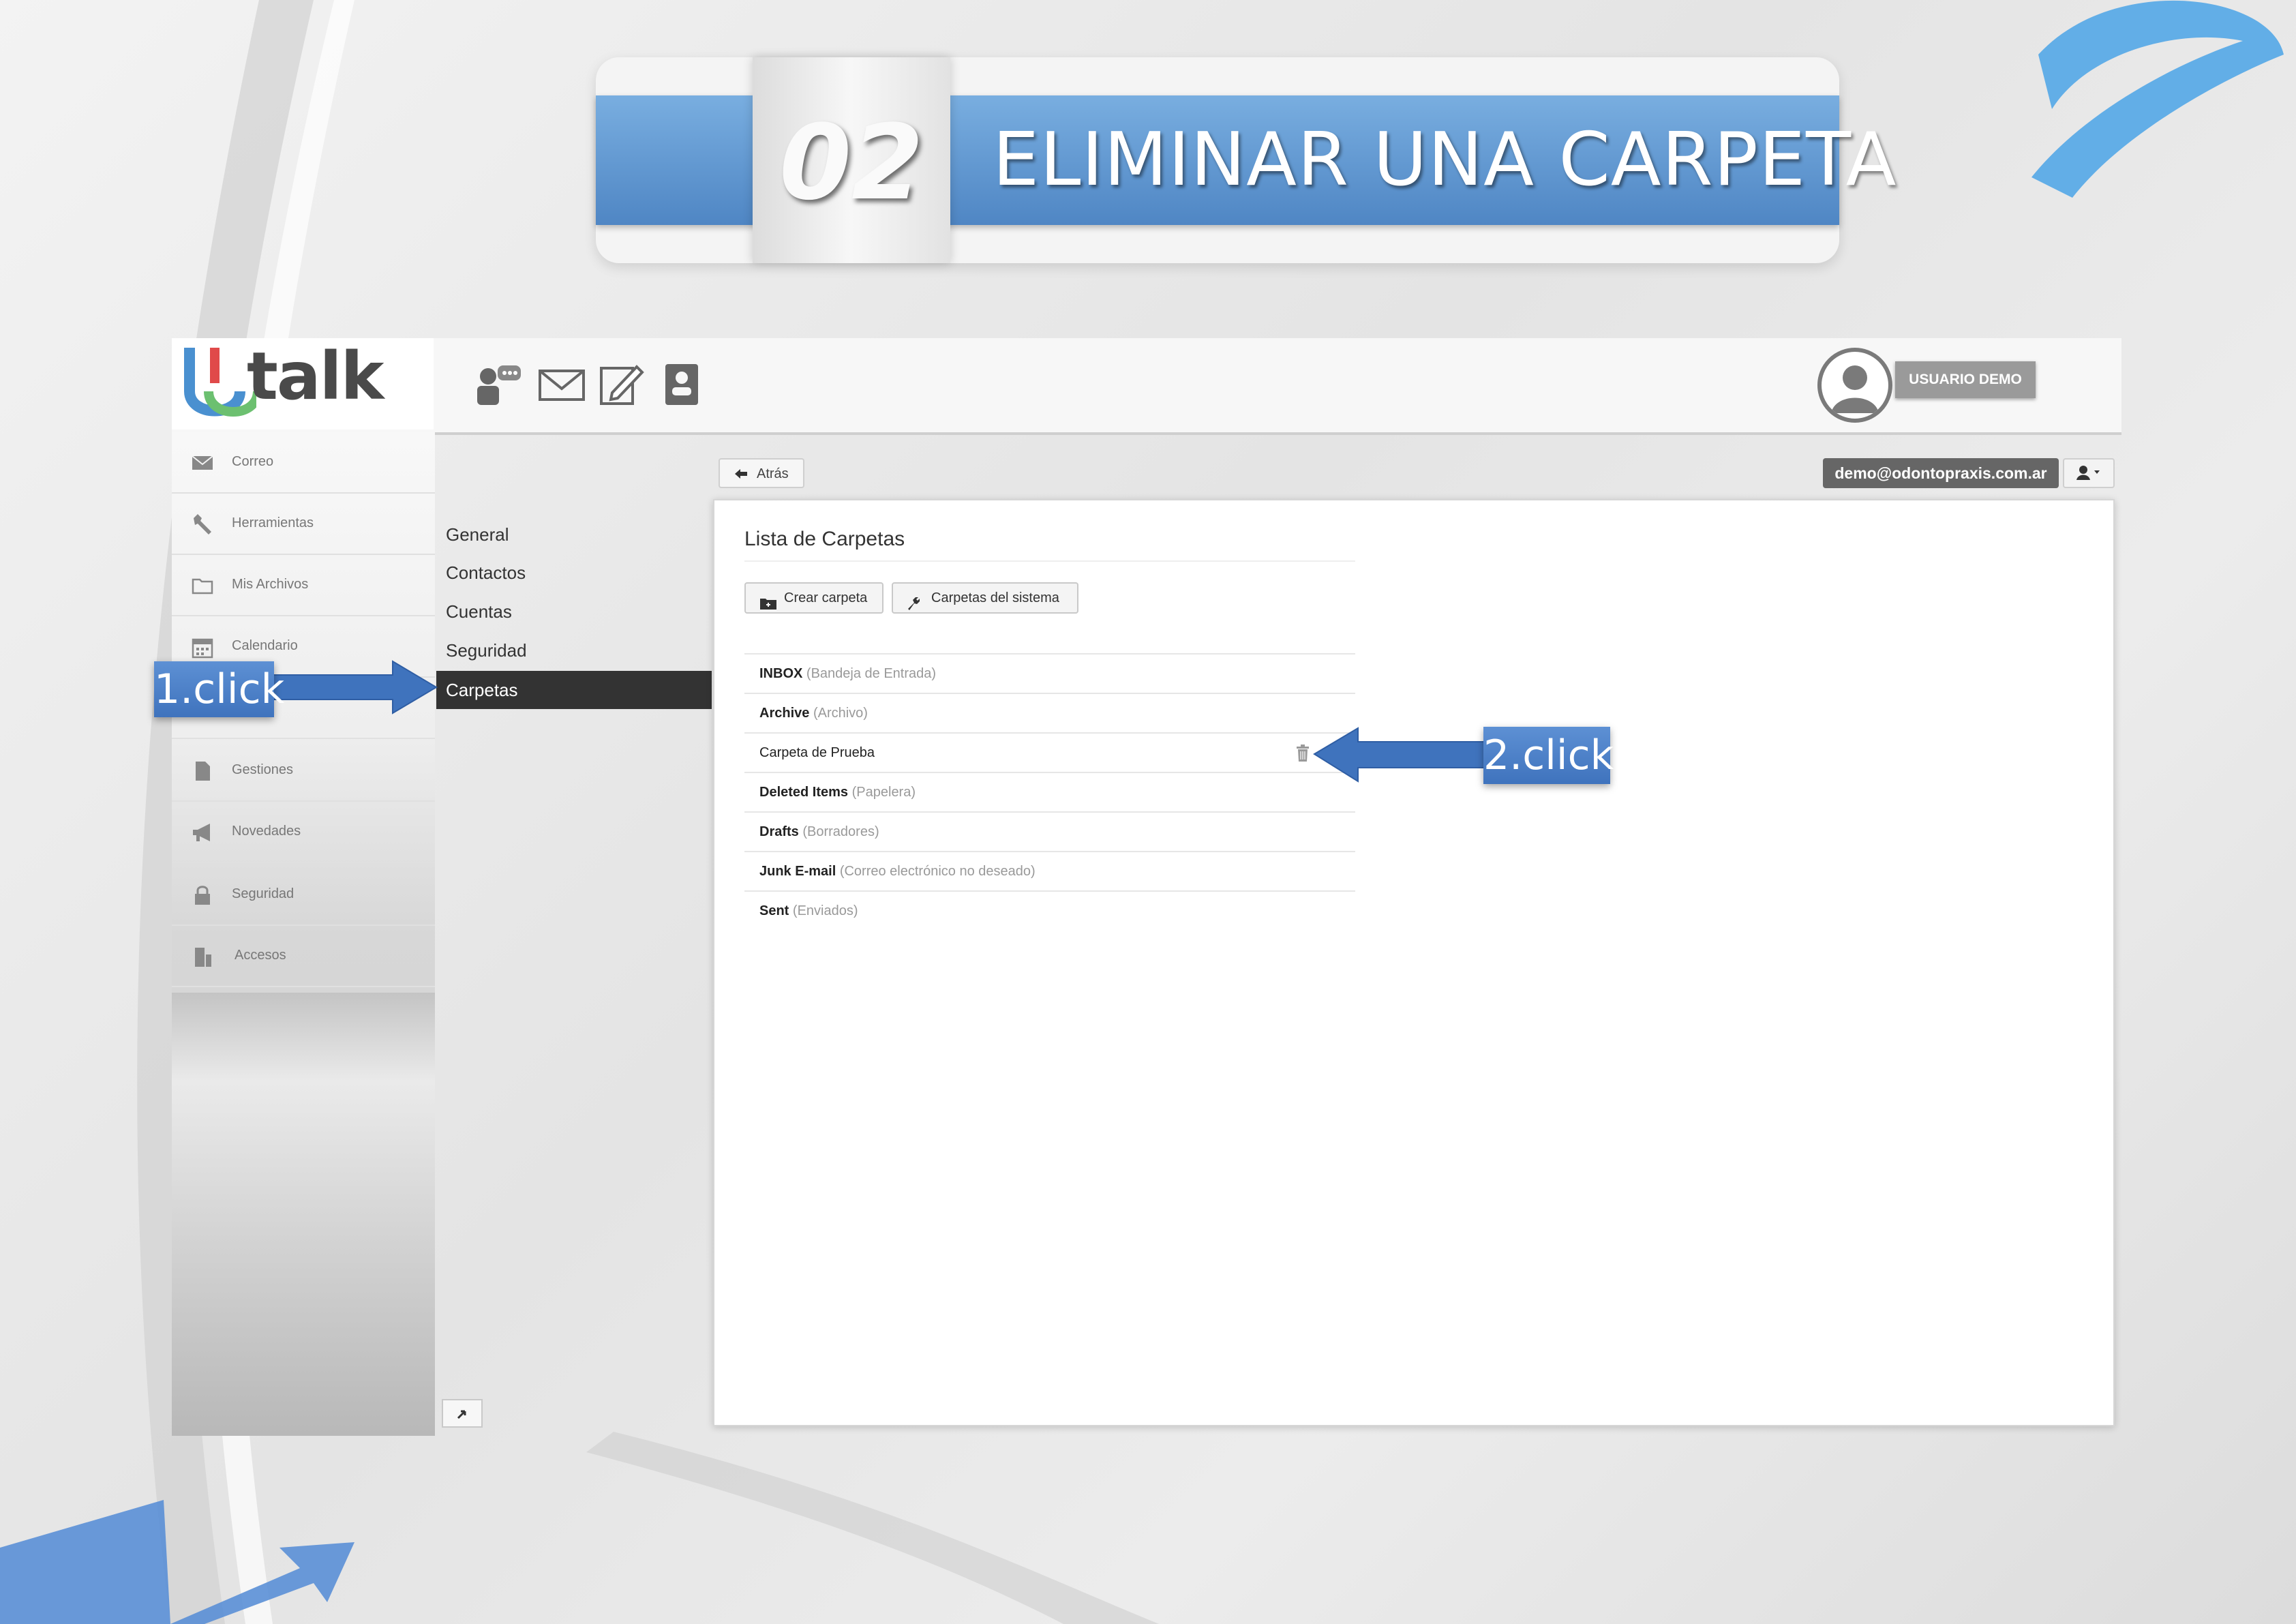 The image size is (2296, 1624). I want to click on step-number: 02, so click(851, 162).